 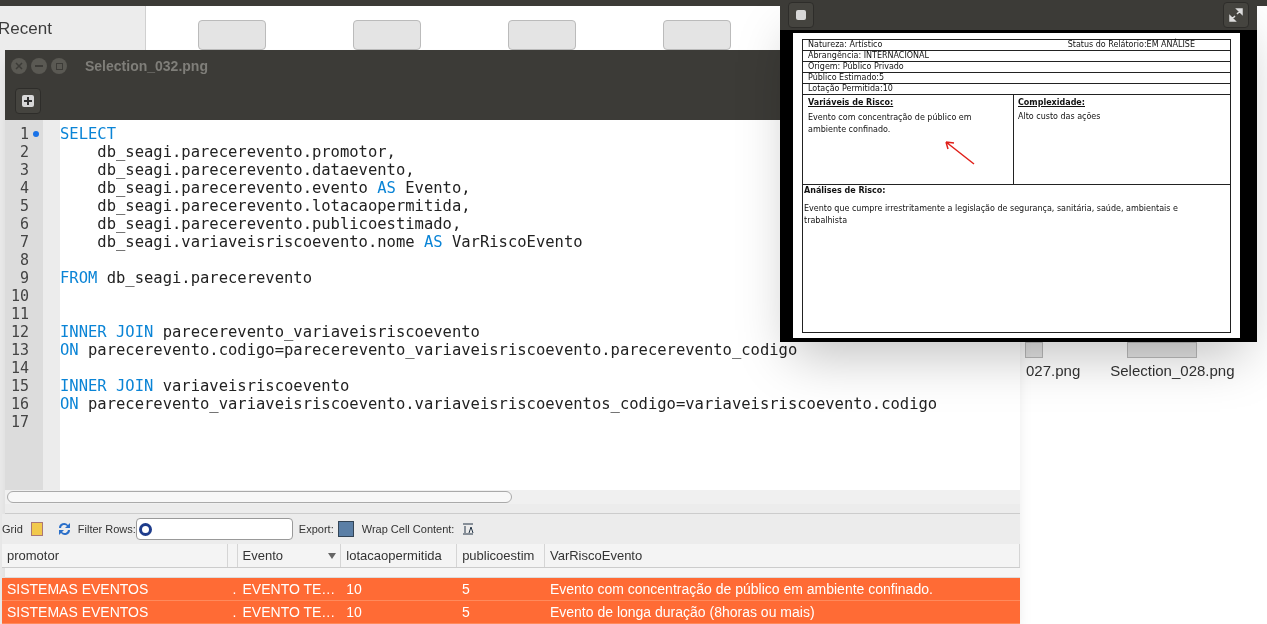 I want to click on refresh-icon, so click(x=64, y=529).